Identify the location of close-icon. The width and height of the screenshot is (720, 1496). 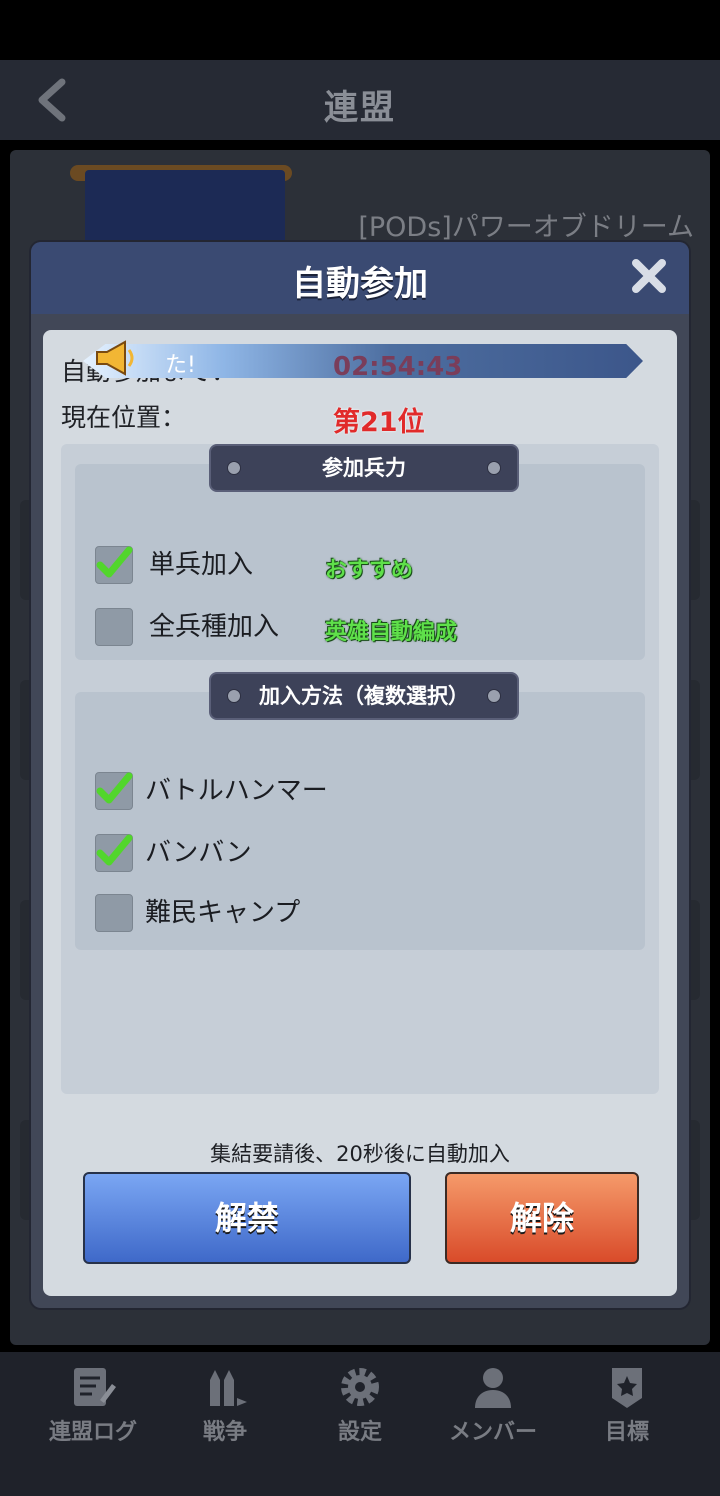
(649, 276).